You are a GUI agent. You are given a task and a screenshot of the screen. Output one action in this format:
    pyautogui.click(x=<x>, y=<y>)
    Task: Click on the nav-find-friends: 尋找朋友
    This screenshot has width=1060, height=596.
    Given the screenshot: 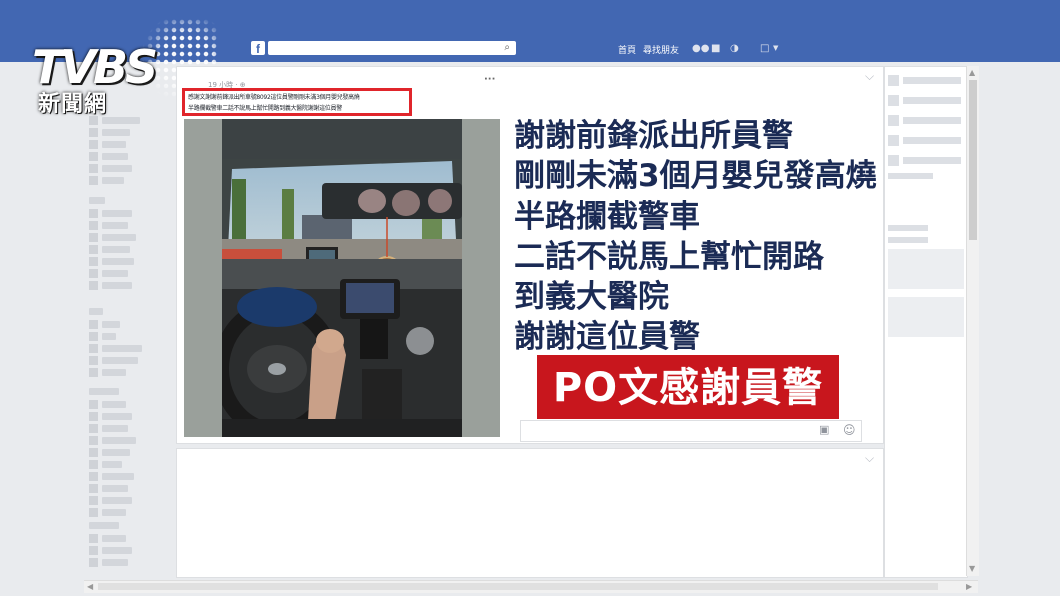 What is the action you would take?
    pyautogui.click(x=661, y=49)
    